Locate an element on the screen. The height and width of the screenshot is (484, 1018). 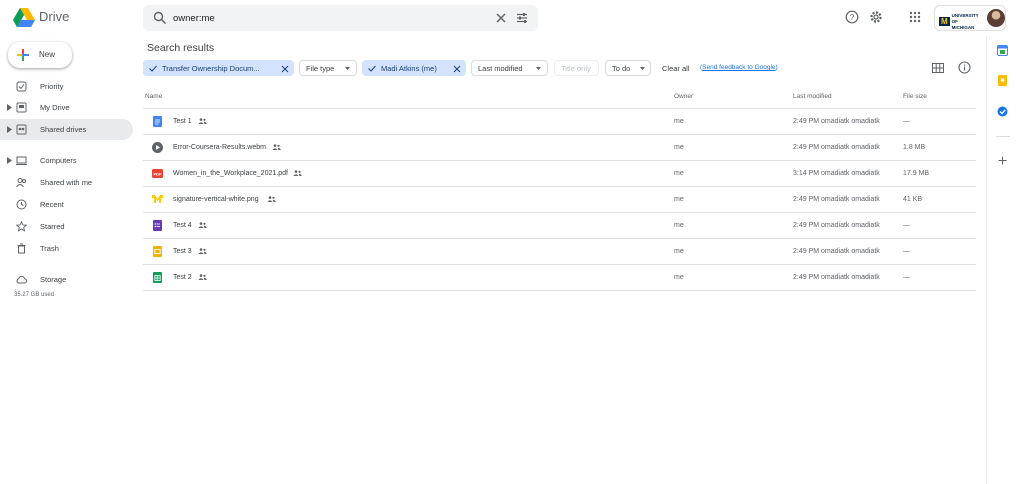
file-modified: 3:14 PM omadiatk omadiatk is located at coordinates (836, 173).